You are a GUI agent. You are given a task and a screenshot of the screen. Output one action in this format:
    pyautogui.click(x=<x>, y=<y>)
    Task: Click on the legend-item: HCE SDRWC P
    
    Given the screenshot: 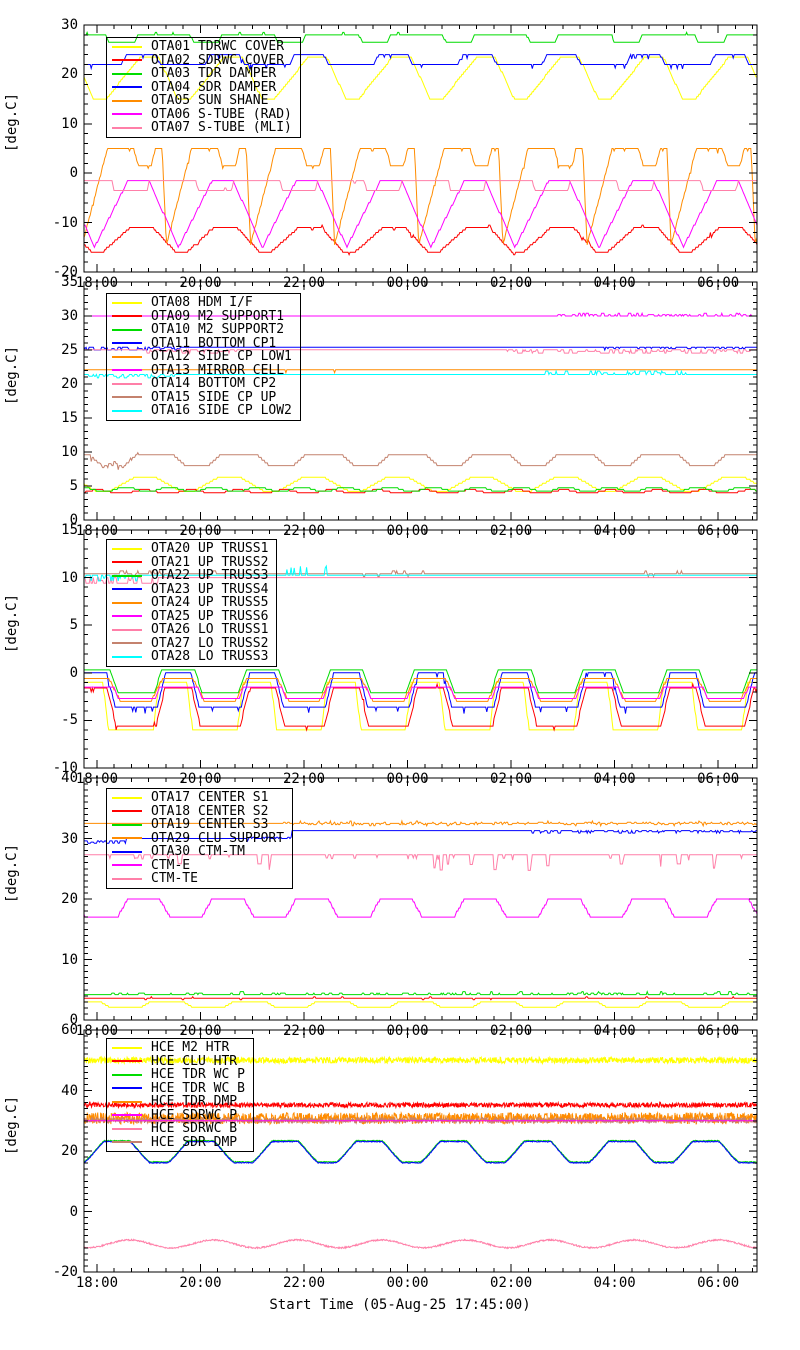 What is the action you would take?
    pyautogui.click(x=178, y=1116)
    